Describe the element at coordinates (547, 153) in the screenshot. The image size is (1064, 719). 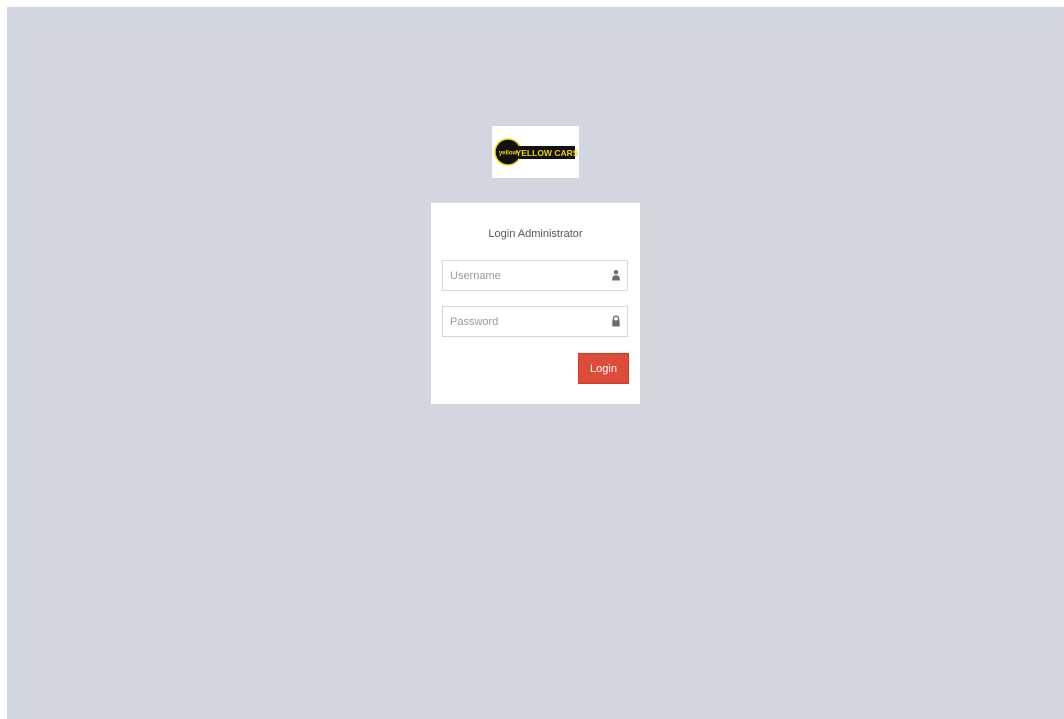
I see `logo-wordmark: YELLOW CARS` at that location.